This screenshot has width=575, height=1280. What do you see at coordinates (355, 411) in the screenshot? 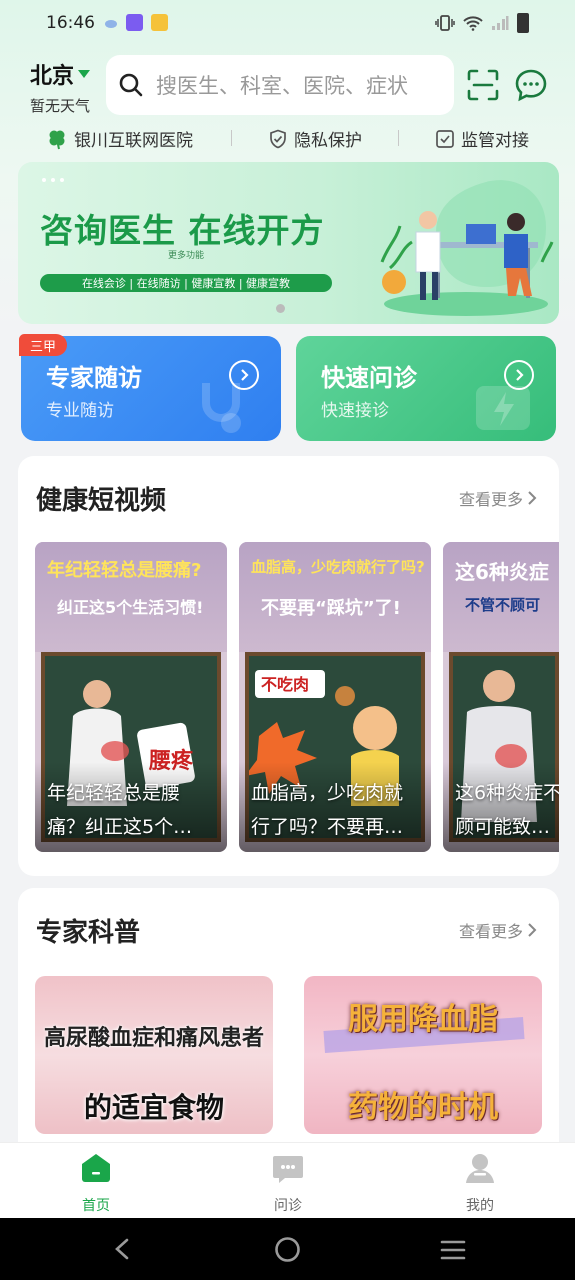
I see `card-subtitle: 快速接诊` at bounding box center [355, 411].